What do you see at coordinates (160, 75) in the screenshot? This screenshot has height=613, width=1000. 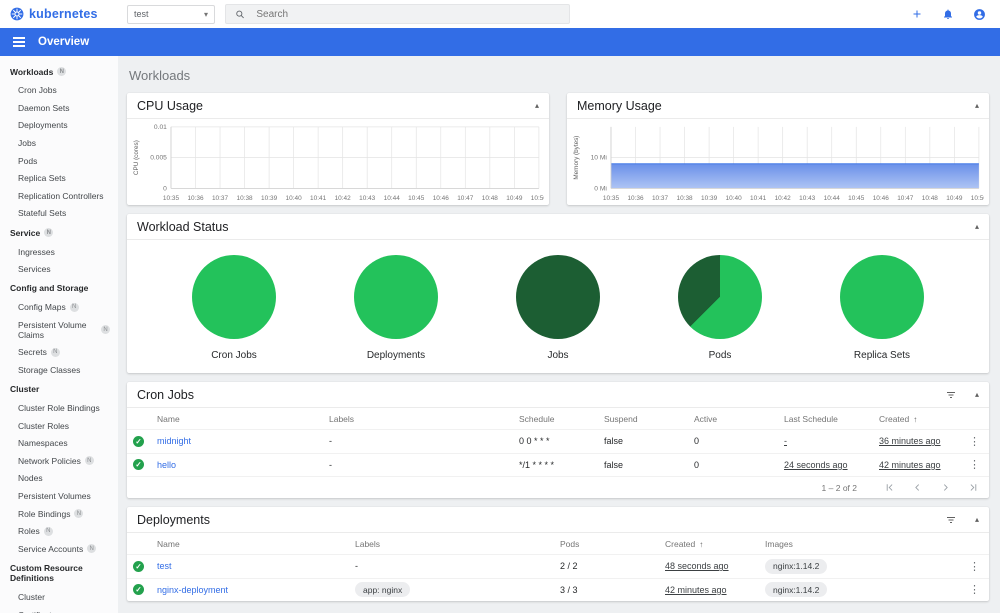 I see `page-title: Workloads` at bounding box center [160, 75].